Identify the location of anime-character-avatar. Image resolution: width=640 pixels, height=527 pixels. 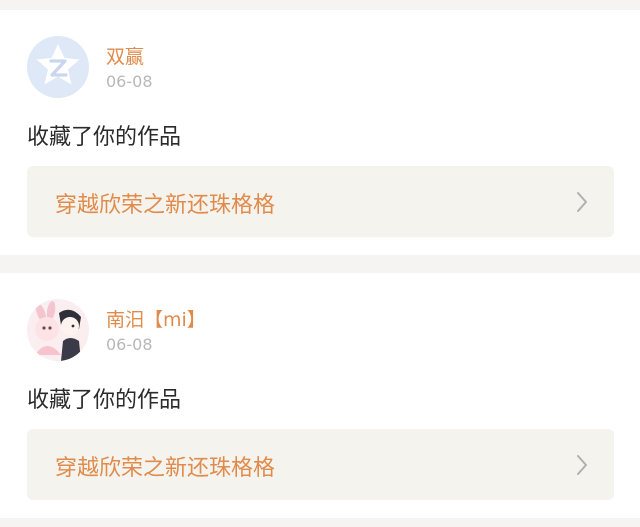
(58, 330).